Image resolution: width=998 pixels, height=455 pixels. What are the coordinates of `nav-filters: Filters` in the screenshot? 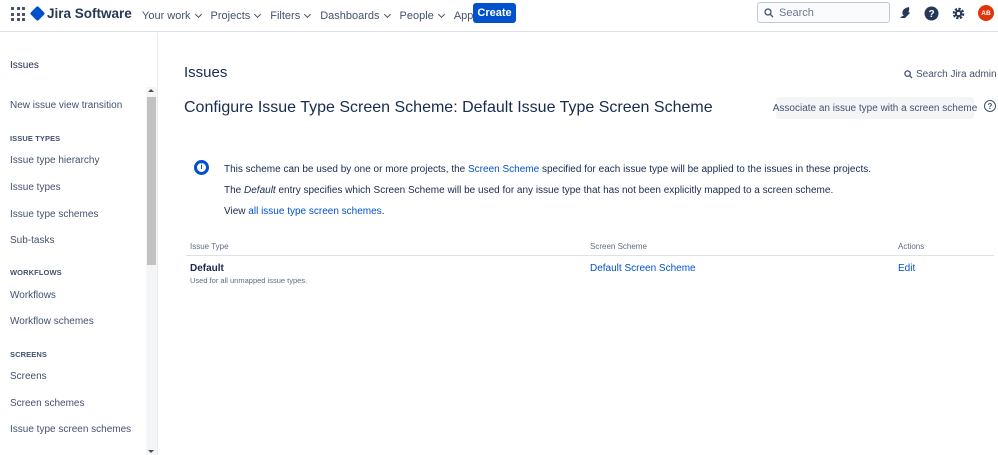 It's located at (291, 16).